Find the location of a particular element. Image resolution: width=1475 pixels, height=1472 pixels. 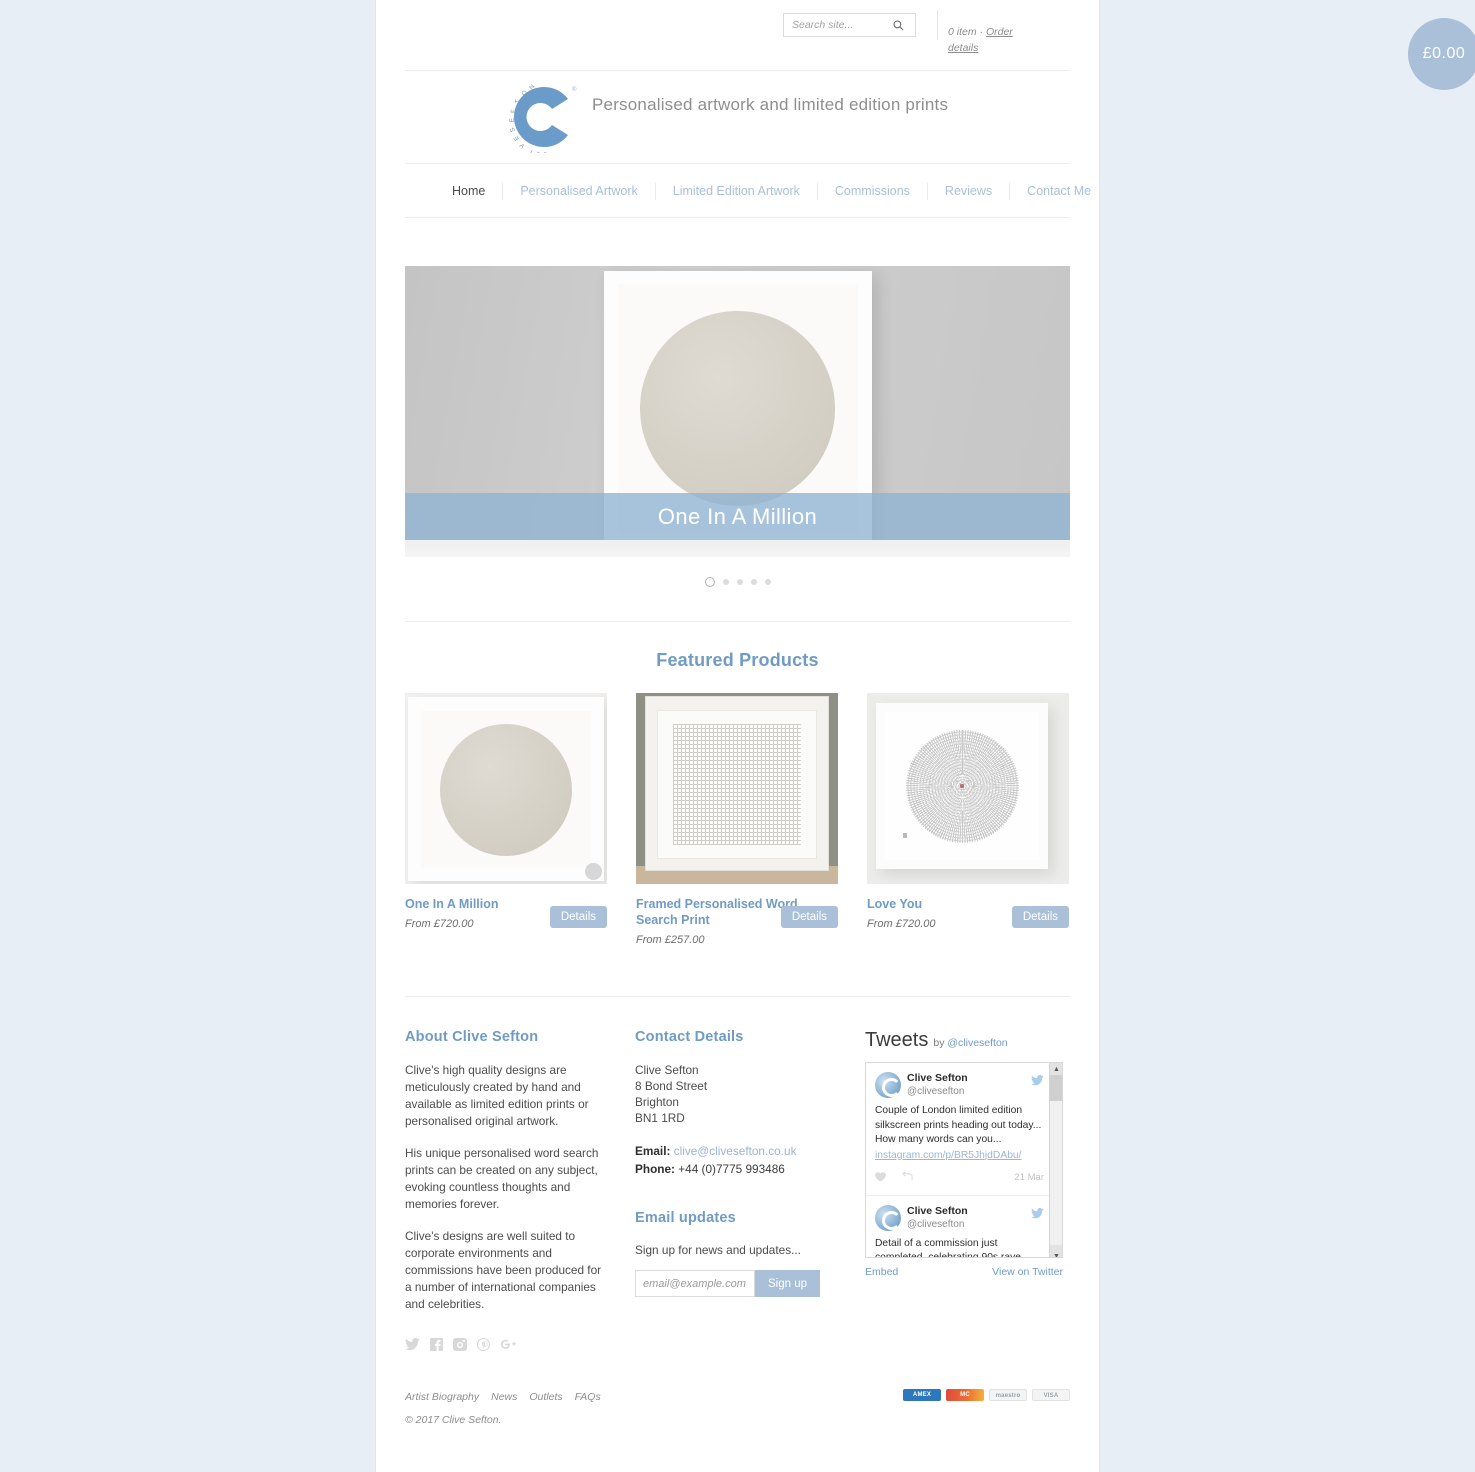

about-heading: About Clive Sefton is located at coordinates (472, 1037).